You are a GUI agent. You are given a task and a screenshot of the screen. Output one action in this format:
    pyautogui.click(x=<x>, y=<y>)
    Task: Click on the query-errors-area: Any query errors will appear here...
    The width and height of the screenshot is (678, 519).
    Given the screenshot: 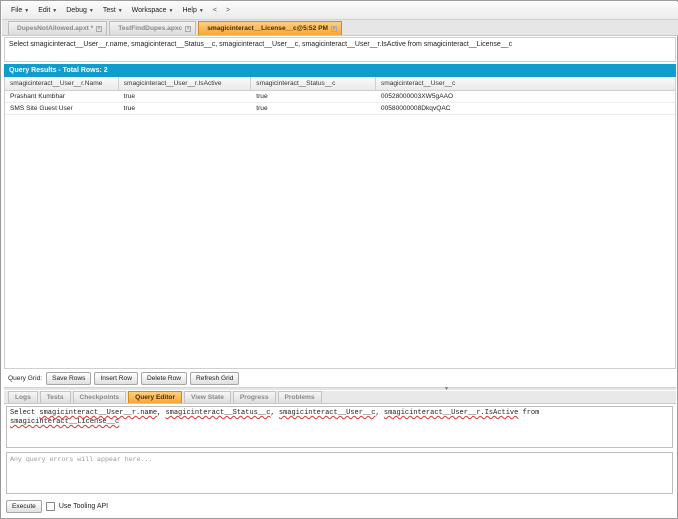 What is the action you would take?
    pyautogui.click(x=339, y=473)
    